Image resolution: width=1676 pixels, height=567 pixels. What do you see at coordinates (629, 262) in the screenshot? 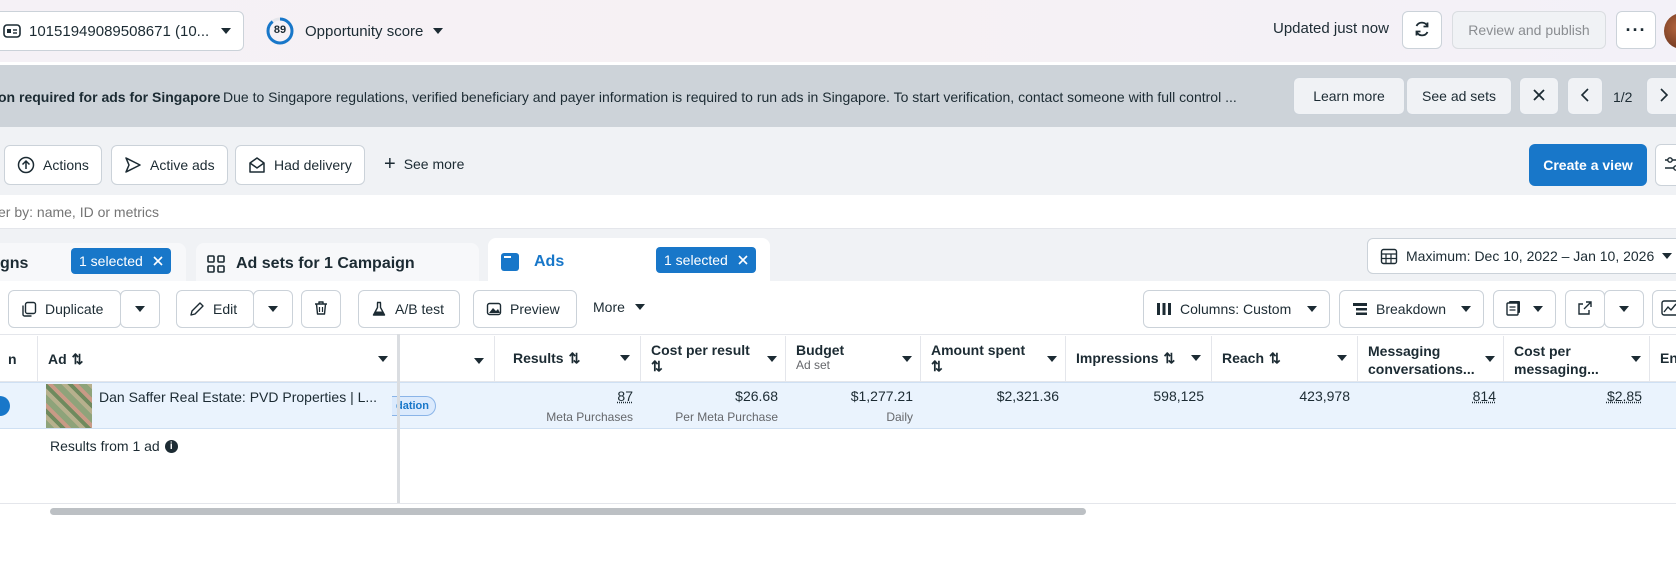
I see `tab-ads: Ads 1 selected` at bounding box center [629, 262].